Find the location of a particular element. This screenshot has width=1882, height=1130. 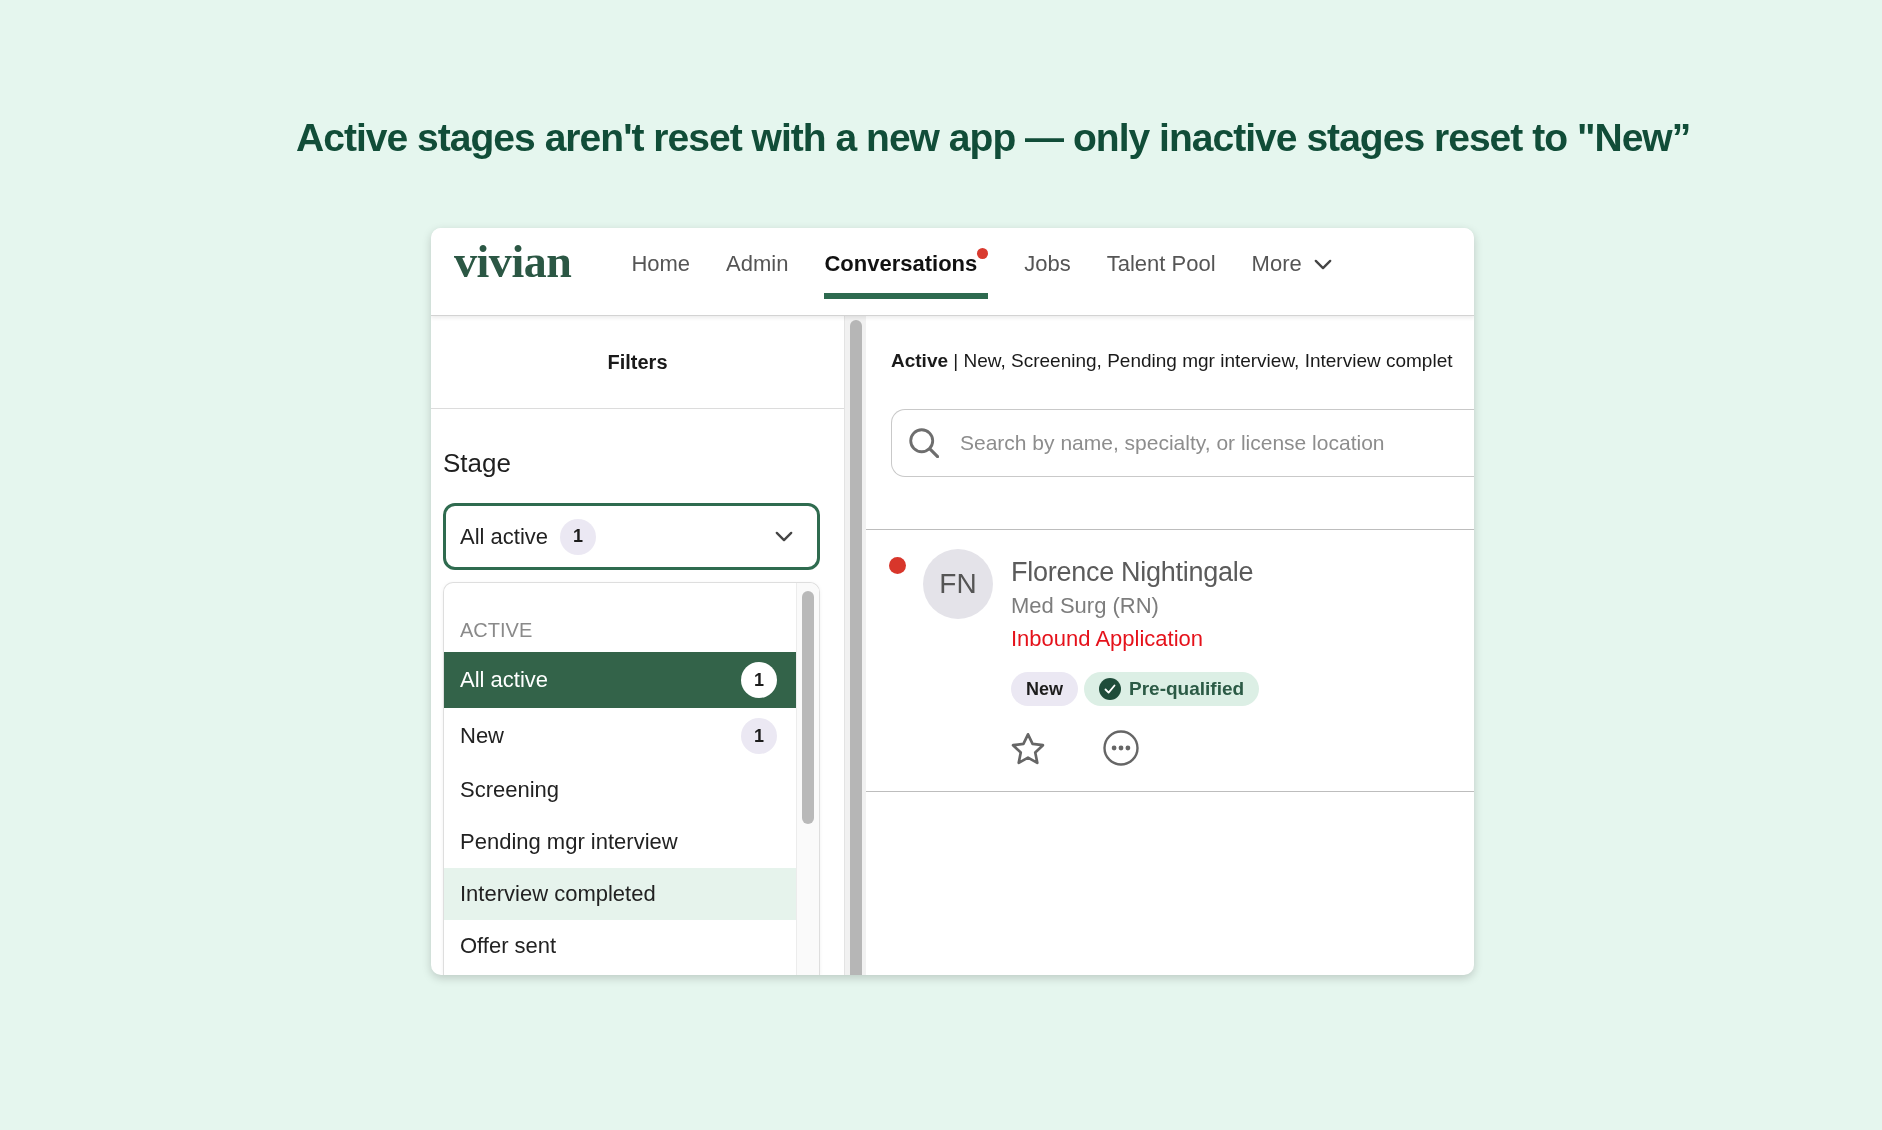

logo: vivian is located at coordinates (513, 262).